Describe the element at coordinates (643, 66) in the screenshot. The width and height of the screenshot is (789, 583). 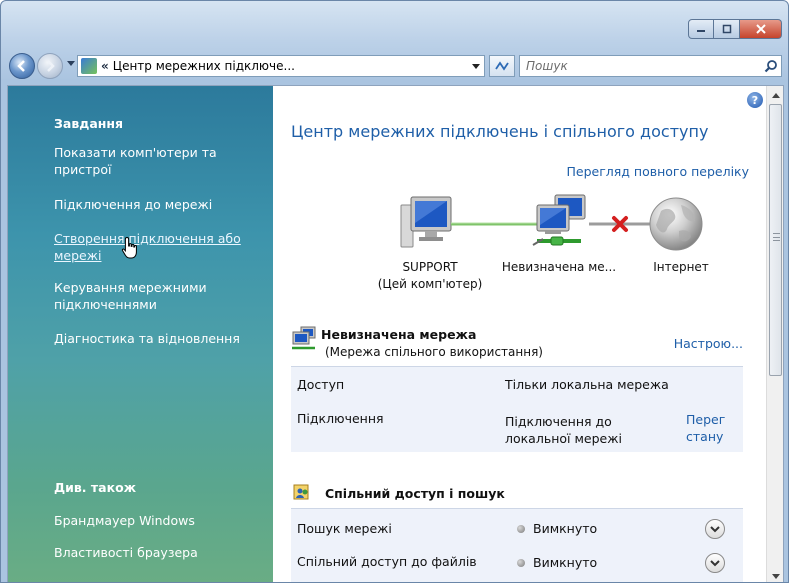
I see `search-input: Пошук` at that location.